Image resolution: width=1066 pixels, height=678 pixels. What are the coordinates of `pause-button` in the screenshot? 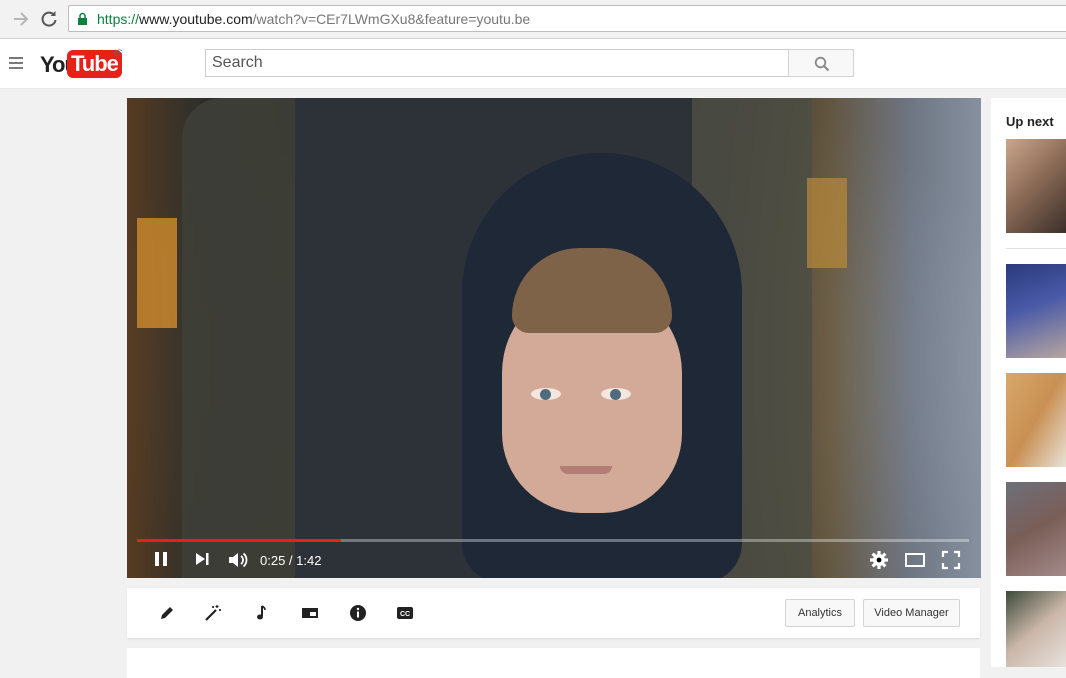 It's located at (161, 561).